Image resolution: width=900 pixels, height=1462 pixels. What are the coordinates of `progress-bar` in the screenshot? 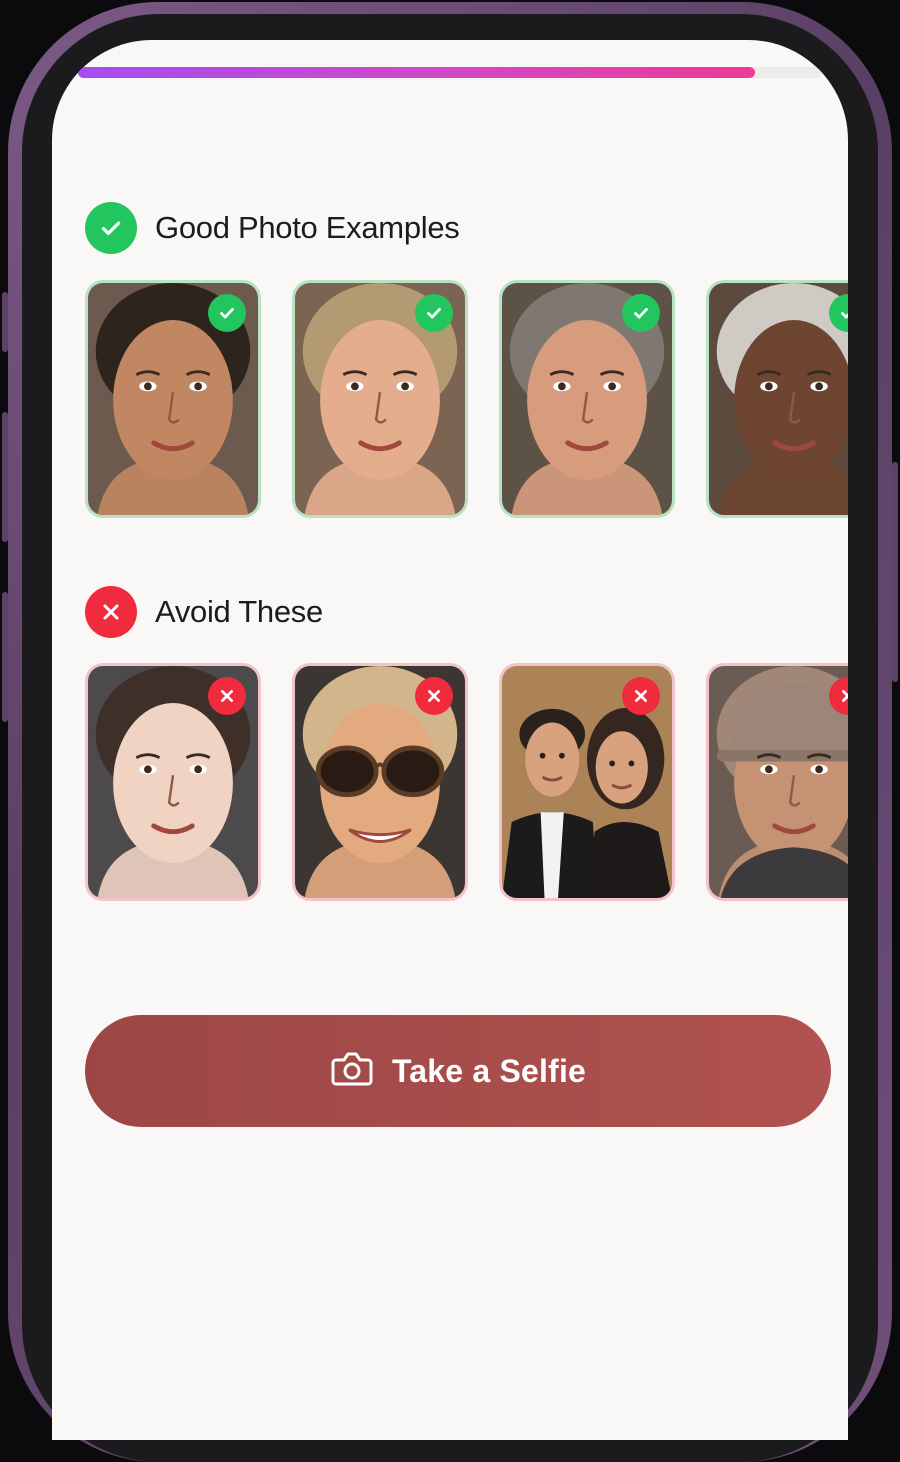 It's located at (450, 72).